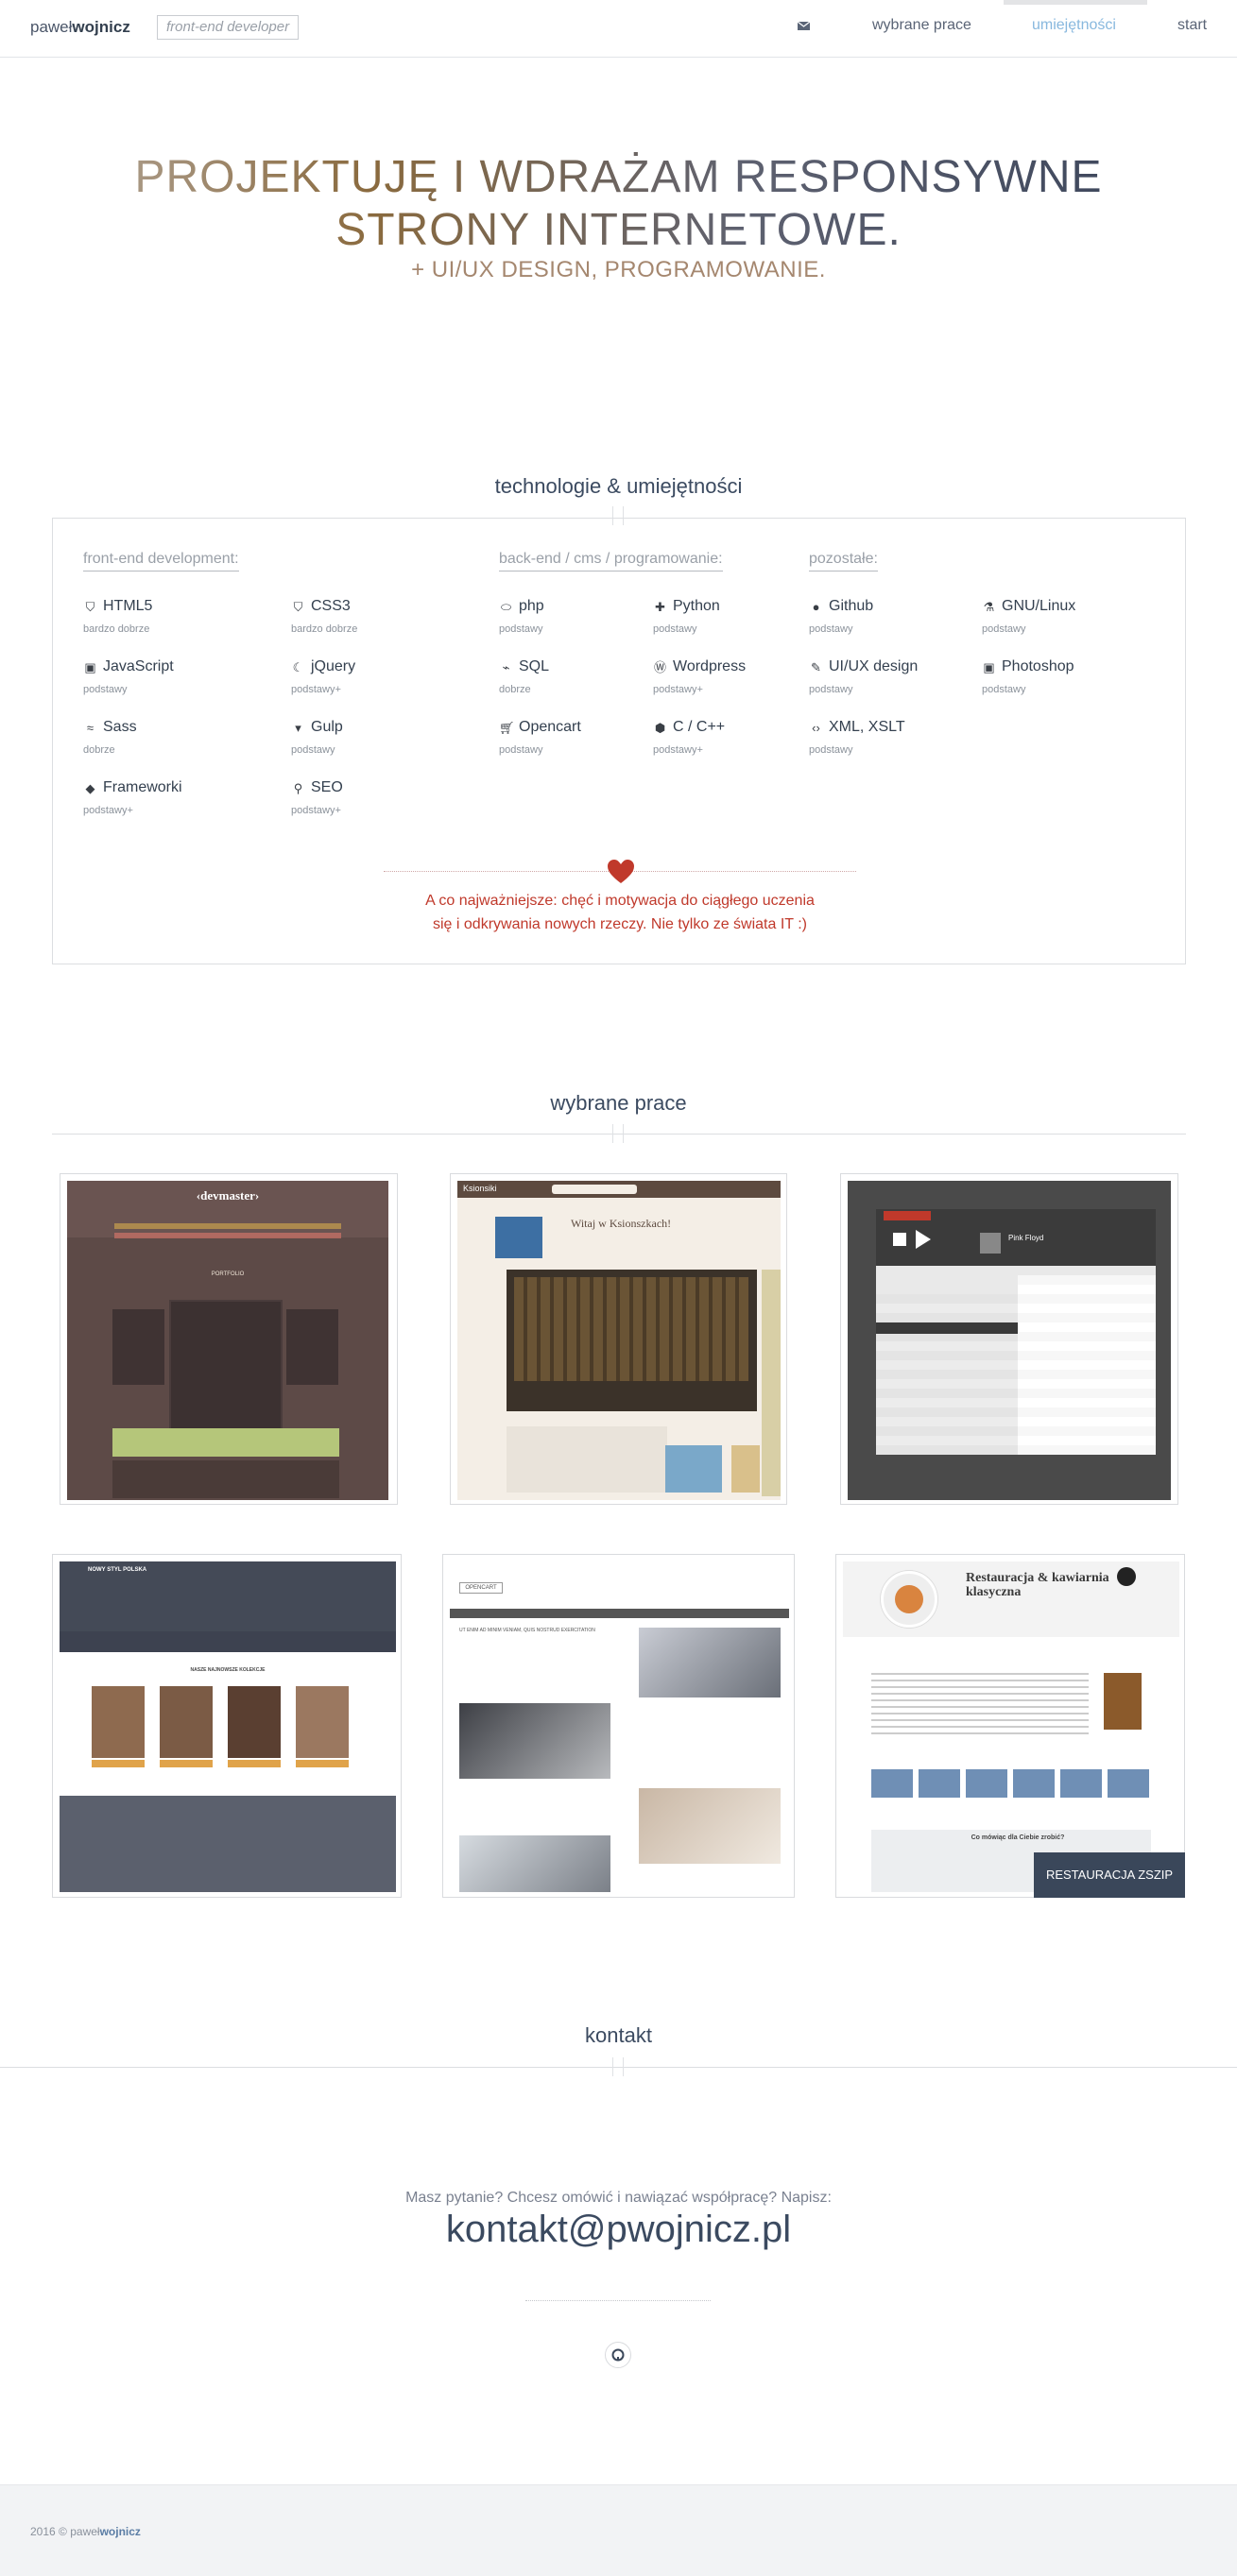 This screenshot has width=1237, height=2576. What do you see at coordinates (120, 727) in the screenshot?
I see `skill-name: Sass` at bounding box center [120, 727].